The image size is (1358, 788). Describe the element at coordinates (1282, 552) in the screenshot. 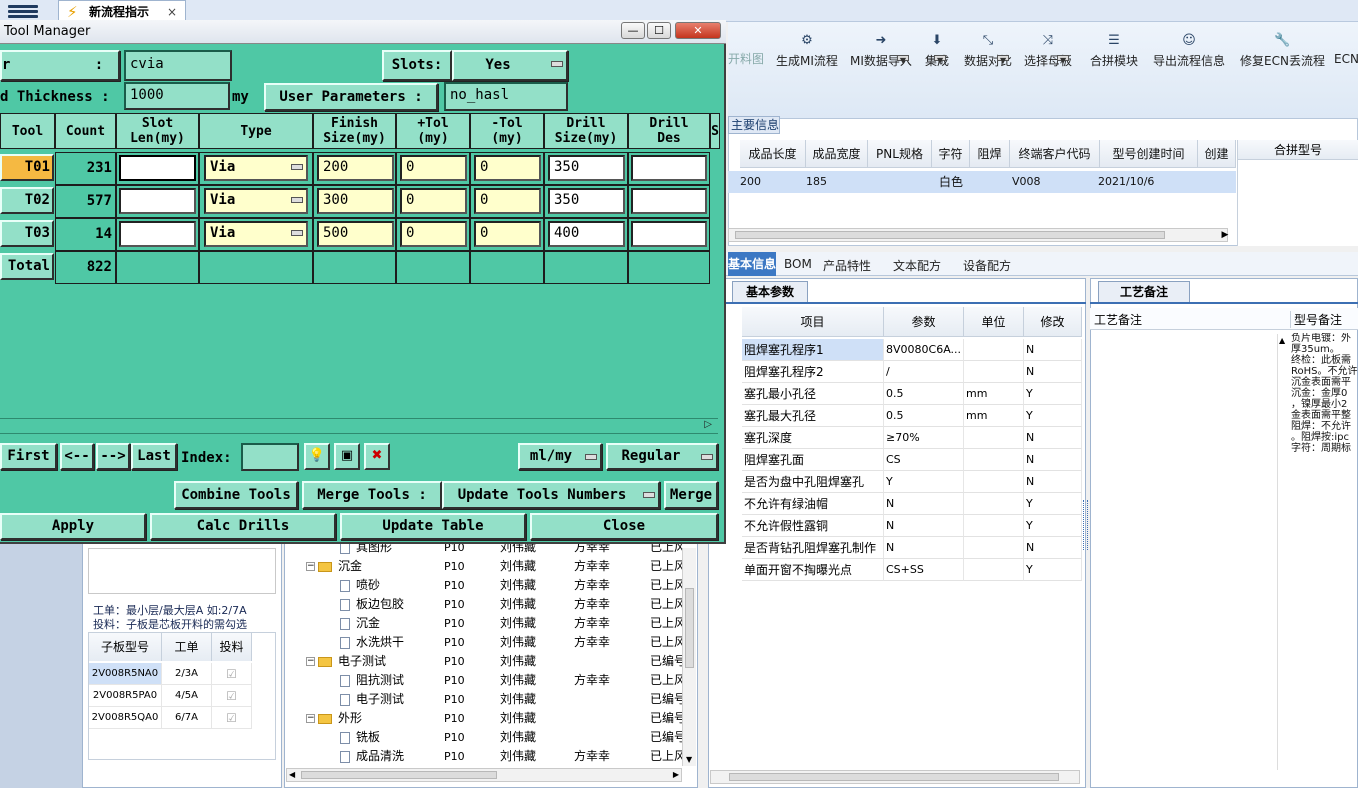

I see `vertical-scrollbar: ▲` at that location.